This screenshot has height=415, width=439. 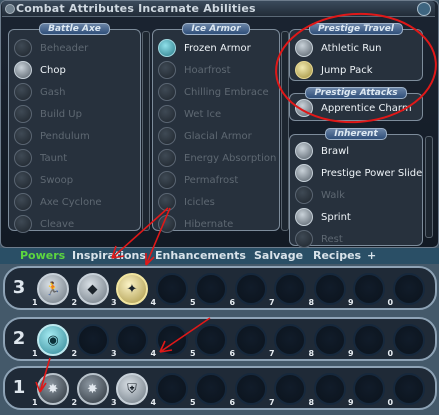 What do you see at coordinates (356, 68) in the screenshot?
I see `annotation-circle` at bounding box center [356, 68].